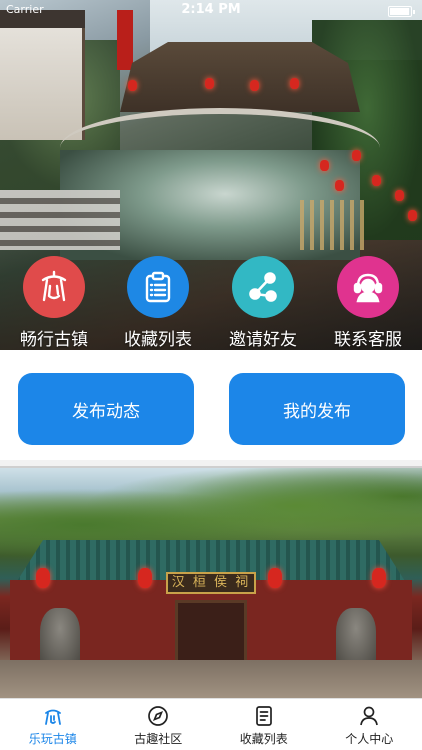 The height and width of the screenshot is (750, 422). What do you see at coordinates (211, 632) in the screenshot?
I see `temple-door` at bounding box center [211, 632].